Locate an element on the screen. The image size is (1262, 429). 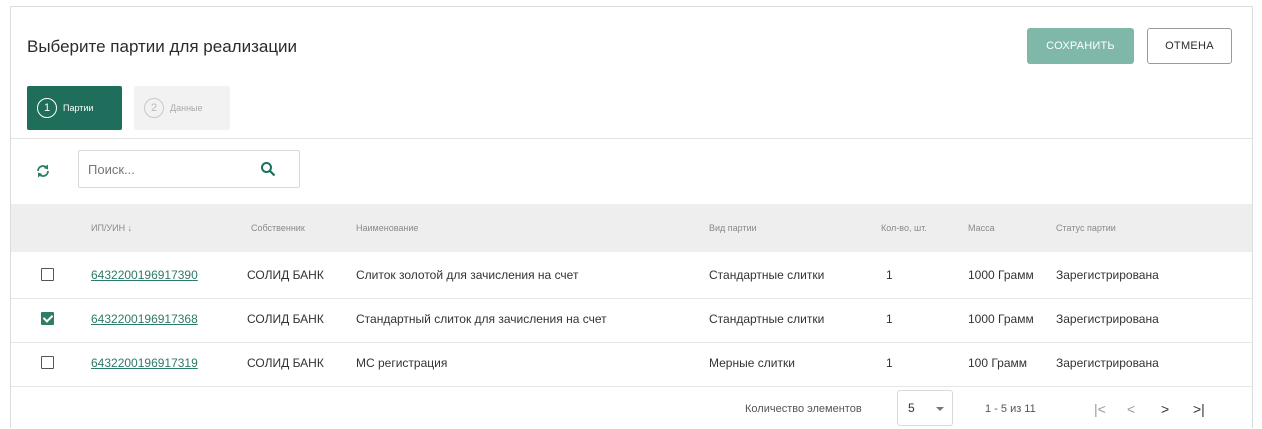
step-data: 2 Данные is located at coordinates (182, 108).